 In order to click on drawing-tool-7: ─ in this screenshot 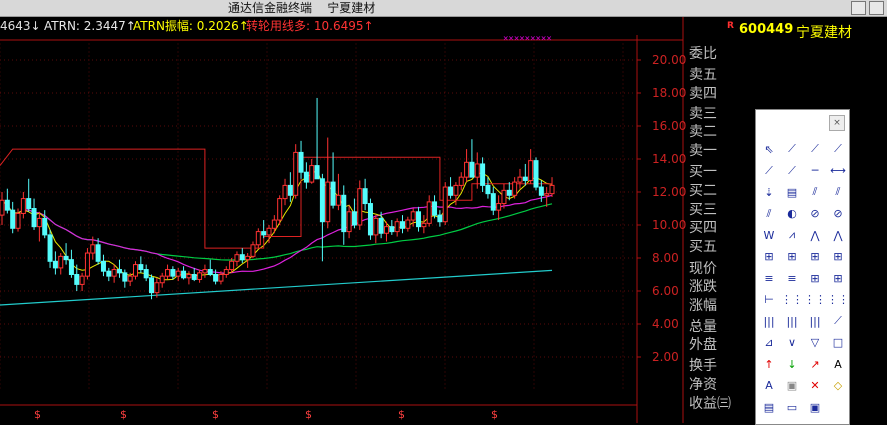, I will do `click(815, 171)`.